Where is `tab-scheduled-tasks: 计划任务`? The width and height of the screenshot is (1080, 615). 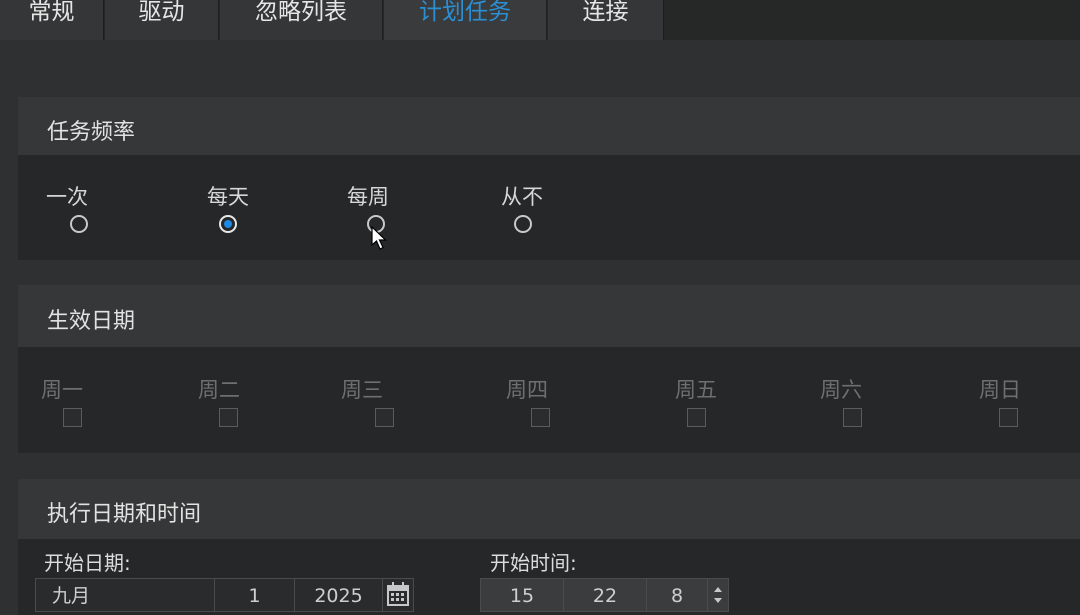 tab-scheduled-tasks: 计划任务 is located at coordinates (465, 20).